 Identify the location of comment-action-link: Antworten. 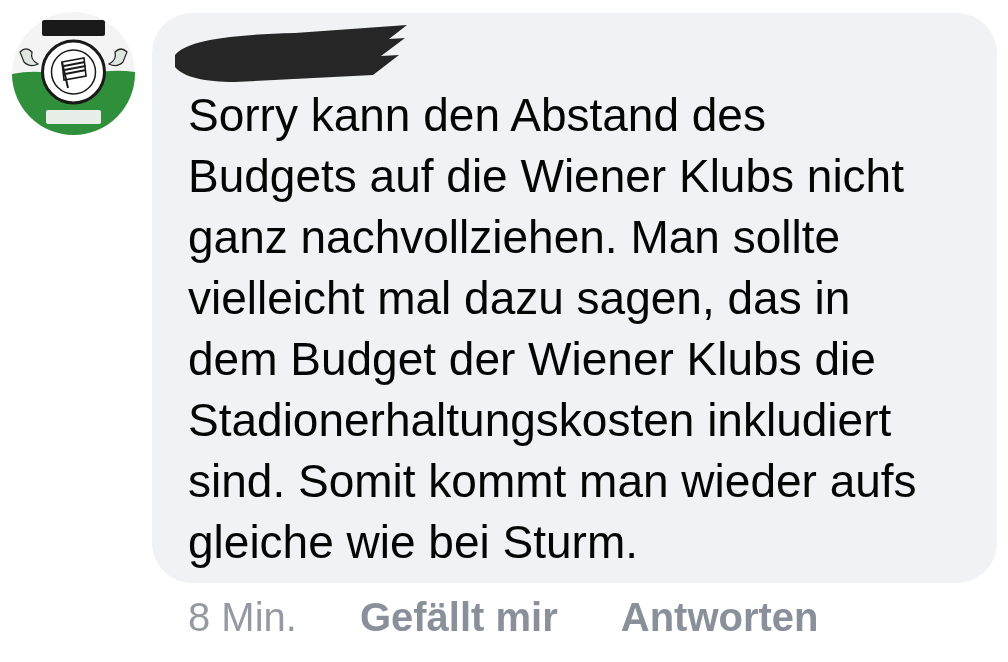
(719, 617).